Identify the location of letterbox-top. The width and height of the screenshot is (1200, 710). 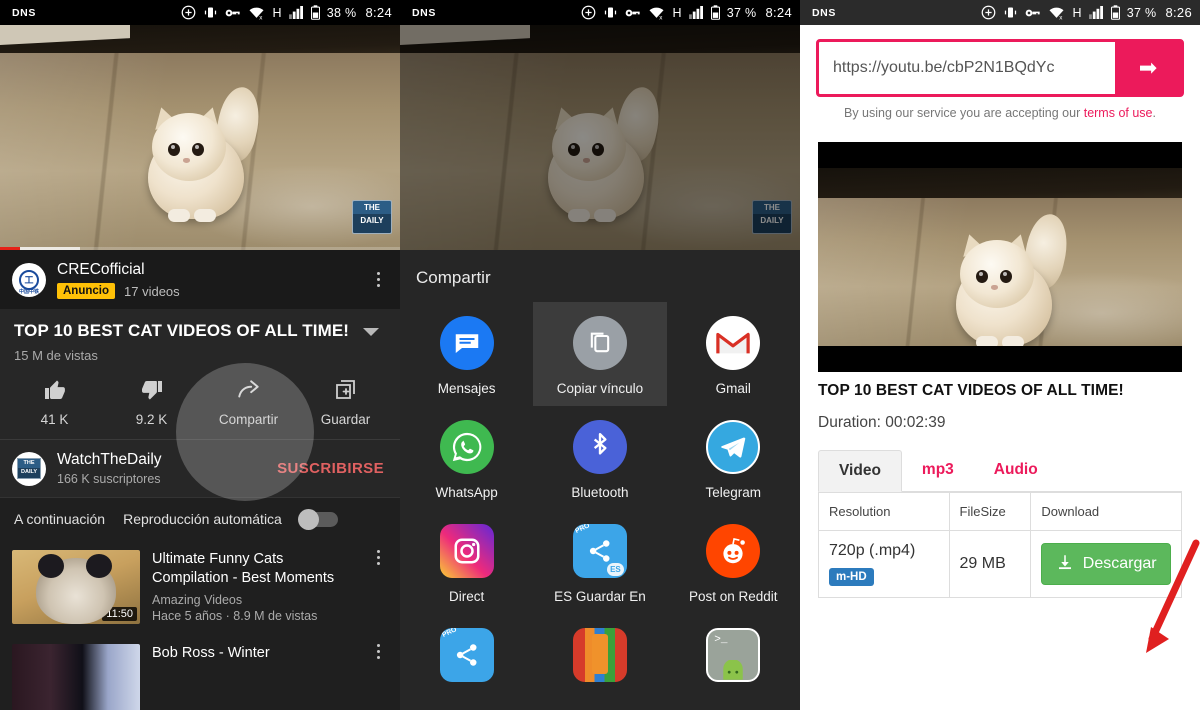
(1000, 155).